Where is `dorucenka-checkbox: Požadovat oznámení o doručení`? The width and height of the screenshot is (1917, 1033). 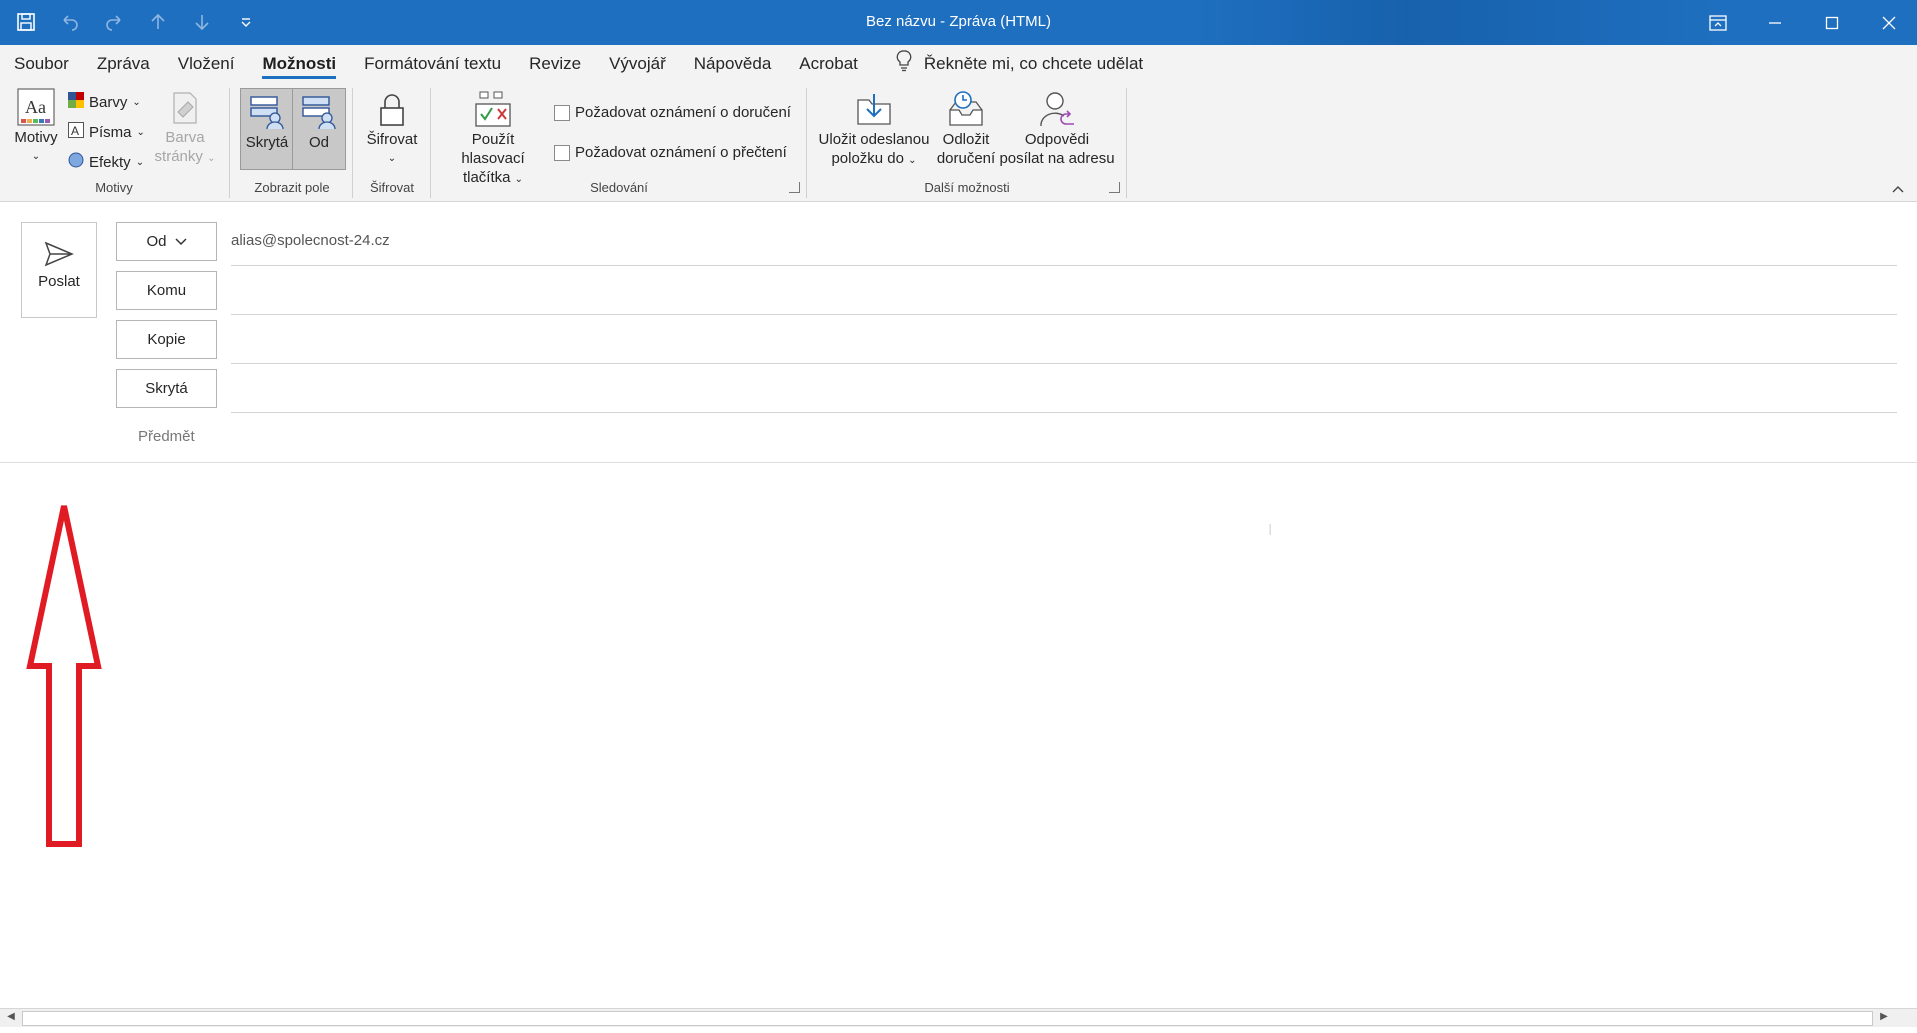
dorucenka-checkbox: Požadovat oznámení o doručení is located at coordinates (672, 112).